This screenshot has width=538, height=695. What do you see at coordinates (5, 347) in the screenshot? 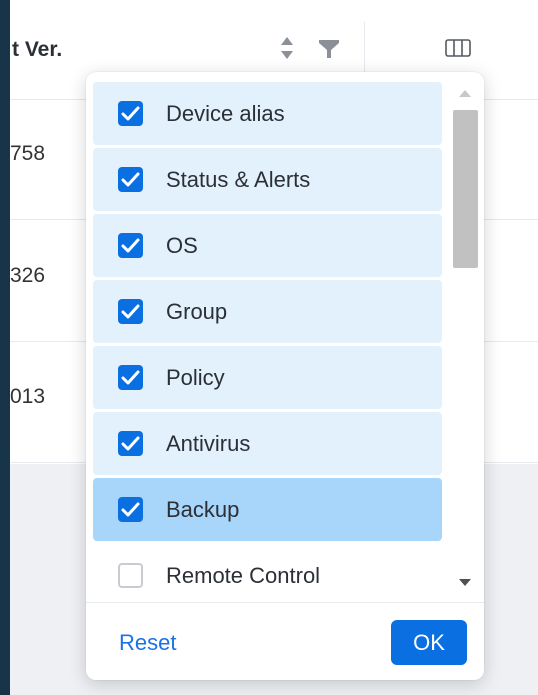
I see `sidebar-edge` at bounding box center [5, 347].